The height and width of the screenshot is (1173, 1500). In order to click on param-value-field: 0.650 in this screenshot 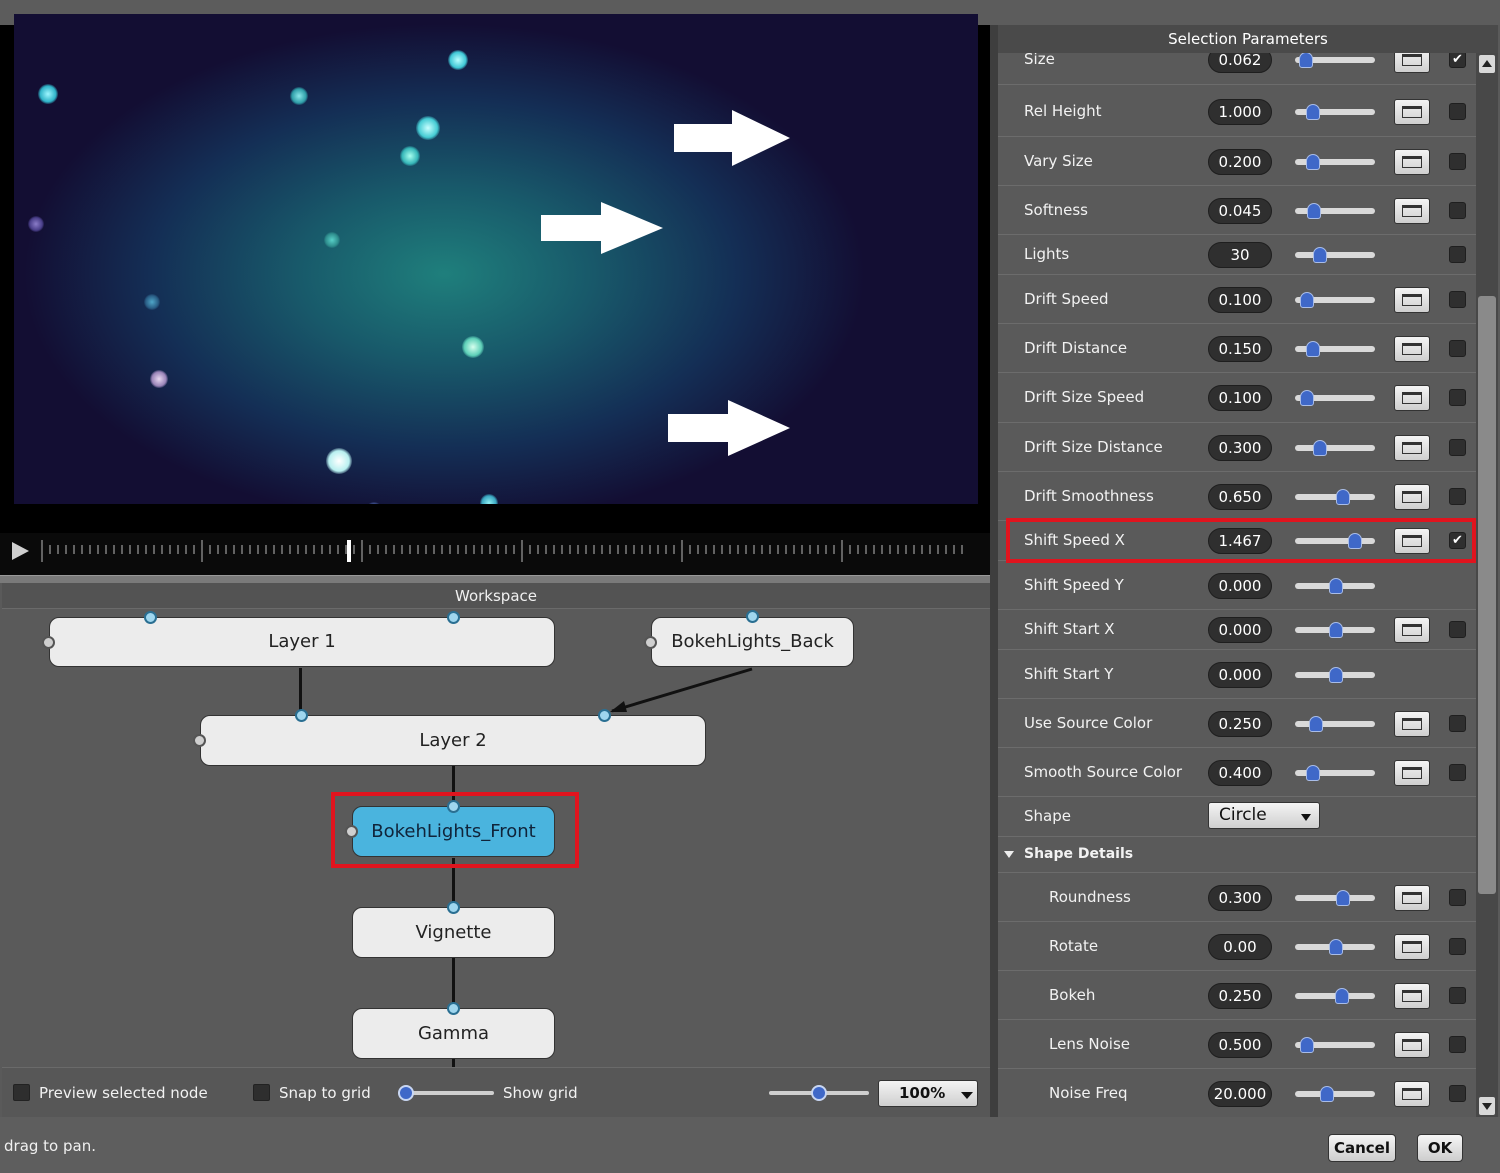, I will do `click(1240, 496)`.